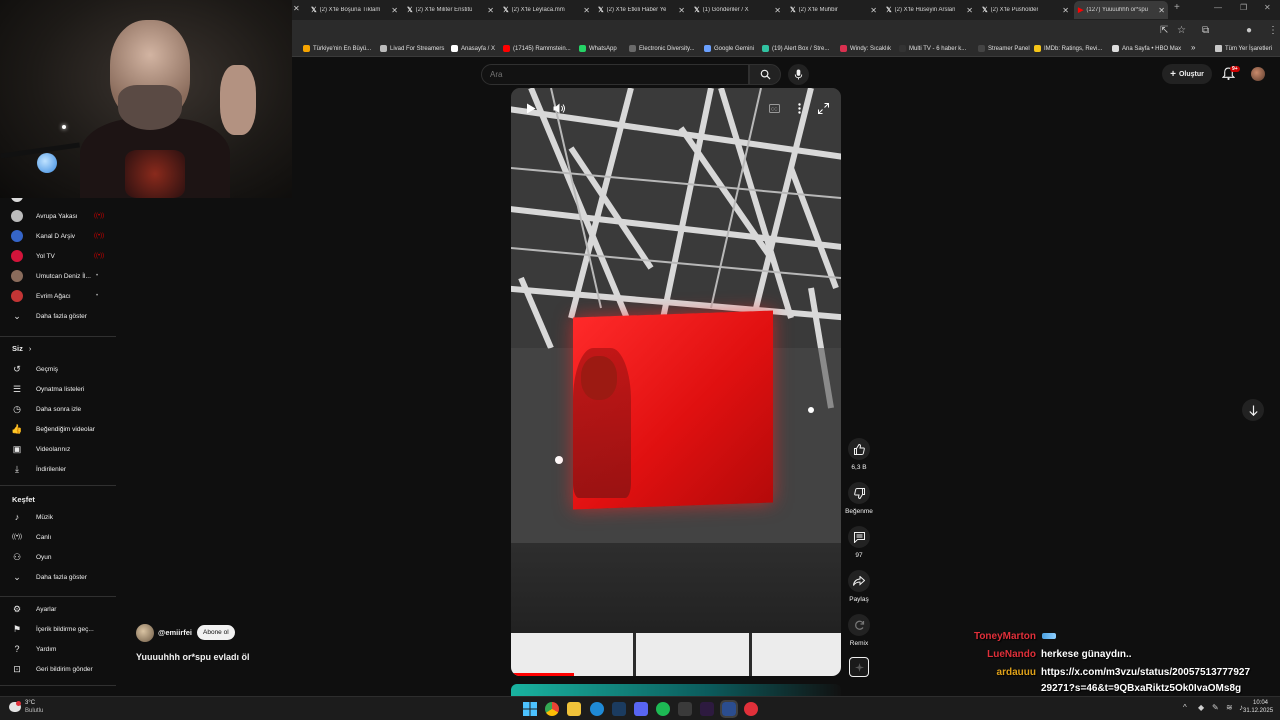 The height and width of the screenshot is (720, 1280). I want to click on search-box, so click(615, 74).